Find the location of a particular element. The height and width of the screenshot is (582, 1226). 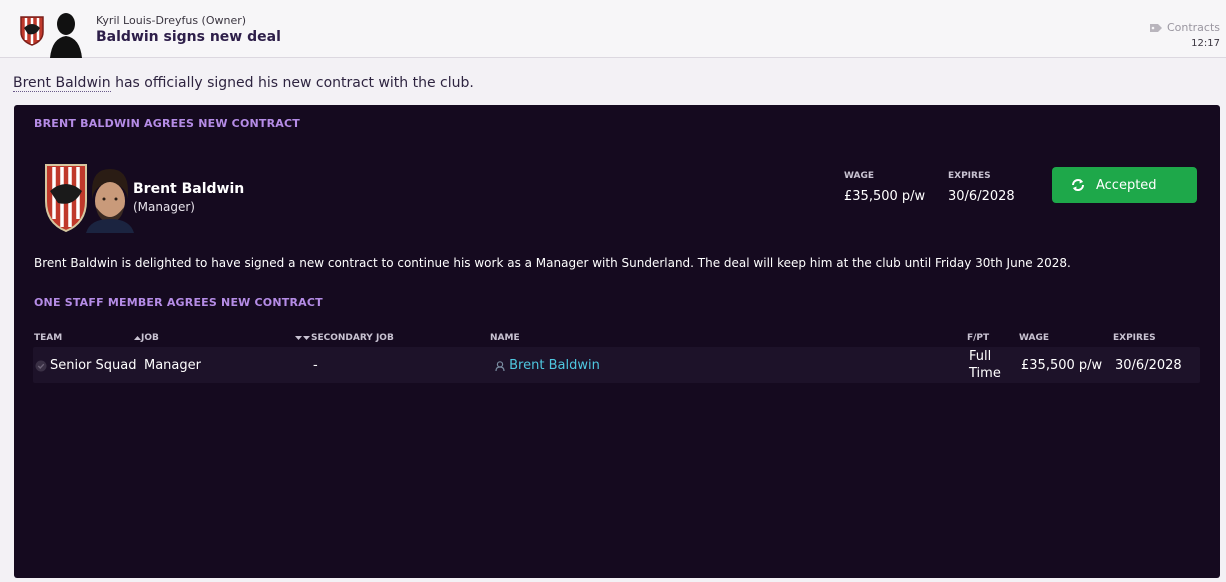

category-text: Contracts is located at coordinates (1193, 27).